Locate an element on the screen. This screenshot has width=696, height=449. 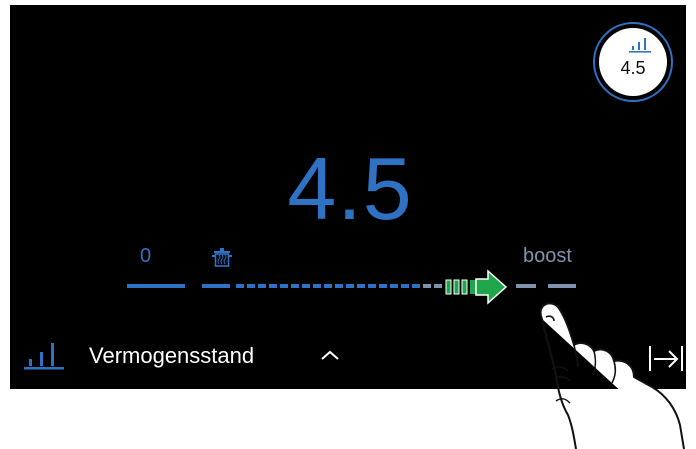
hand-pointer-illustration is located at coordinates (612, 375).